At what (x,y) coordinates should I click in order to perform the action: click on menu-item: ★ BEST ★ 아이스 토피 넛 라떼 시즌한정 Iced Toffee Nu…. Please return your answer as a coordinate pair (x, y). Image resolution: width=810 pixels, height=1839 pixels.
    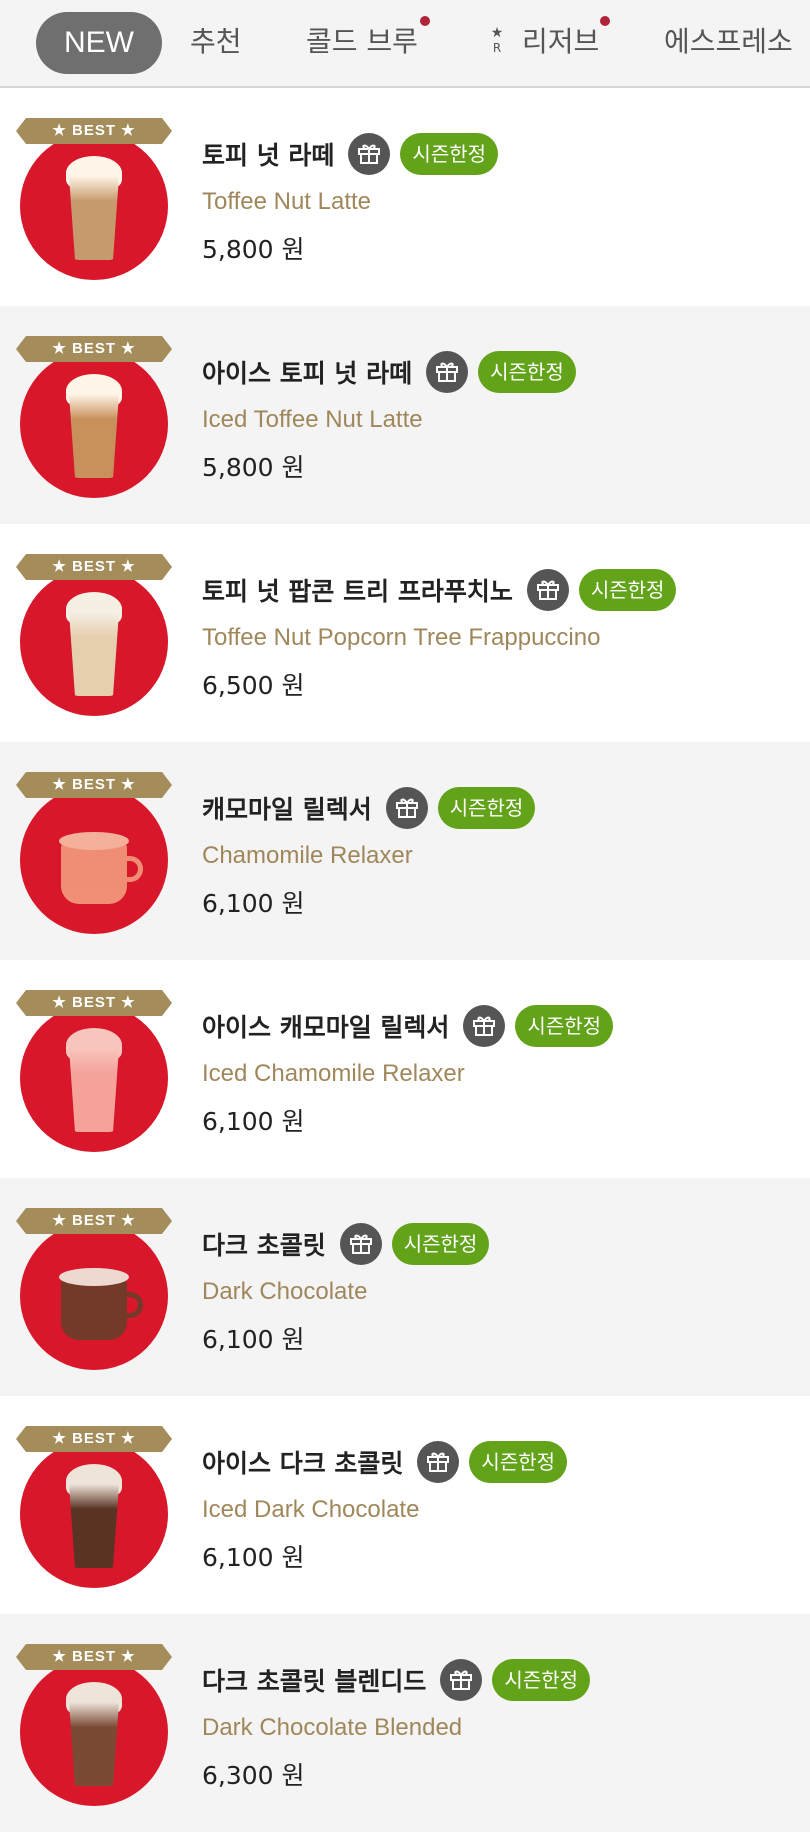
    Looking at the image, I should click on (405, 415).